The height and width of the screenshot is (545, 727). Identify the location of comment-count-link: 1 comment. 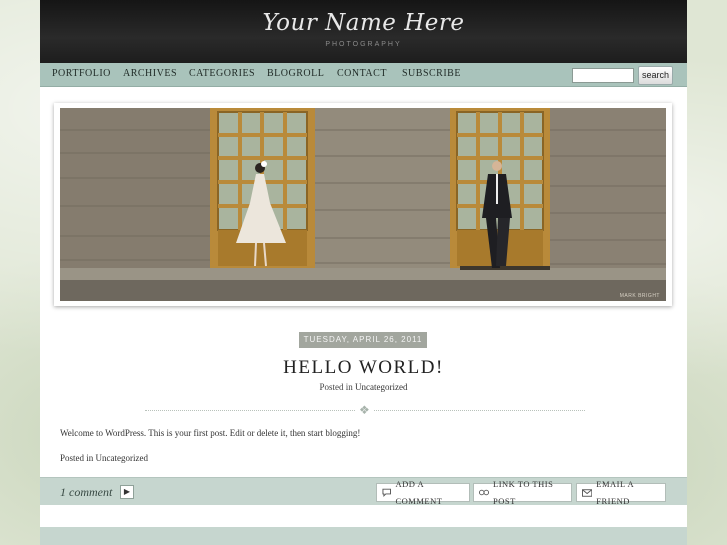
(86, 492).